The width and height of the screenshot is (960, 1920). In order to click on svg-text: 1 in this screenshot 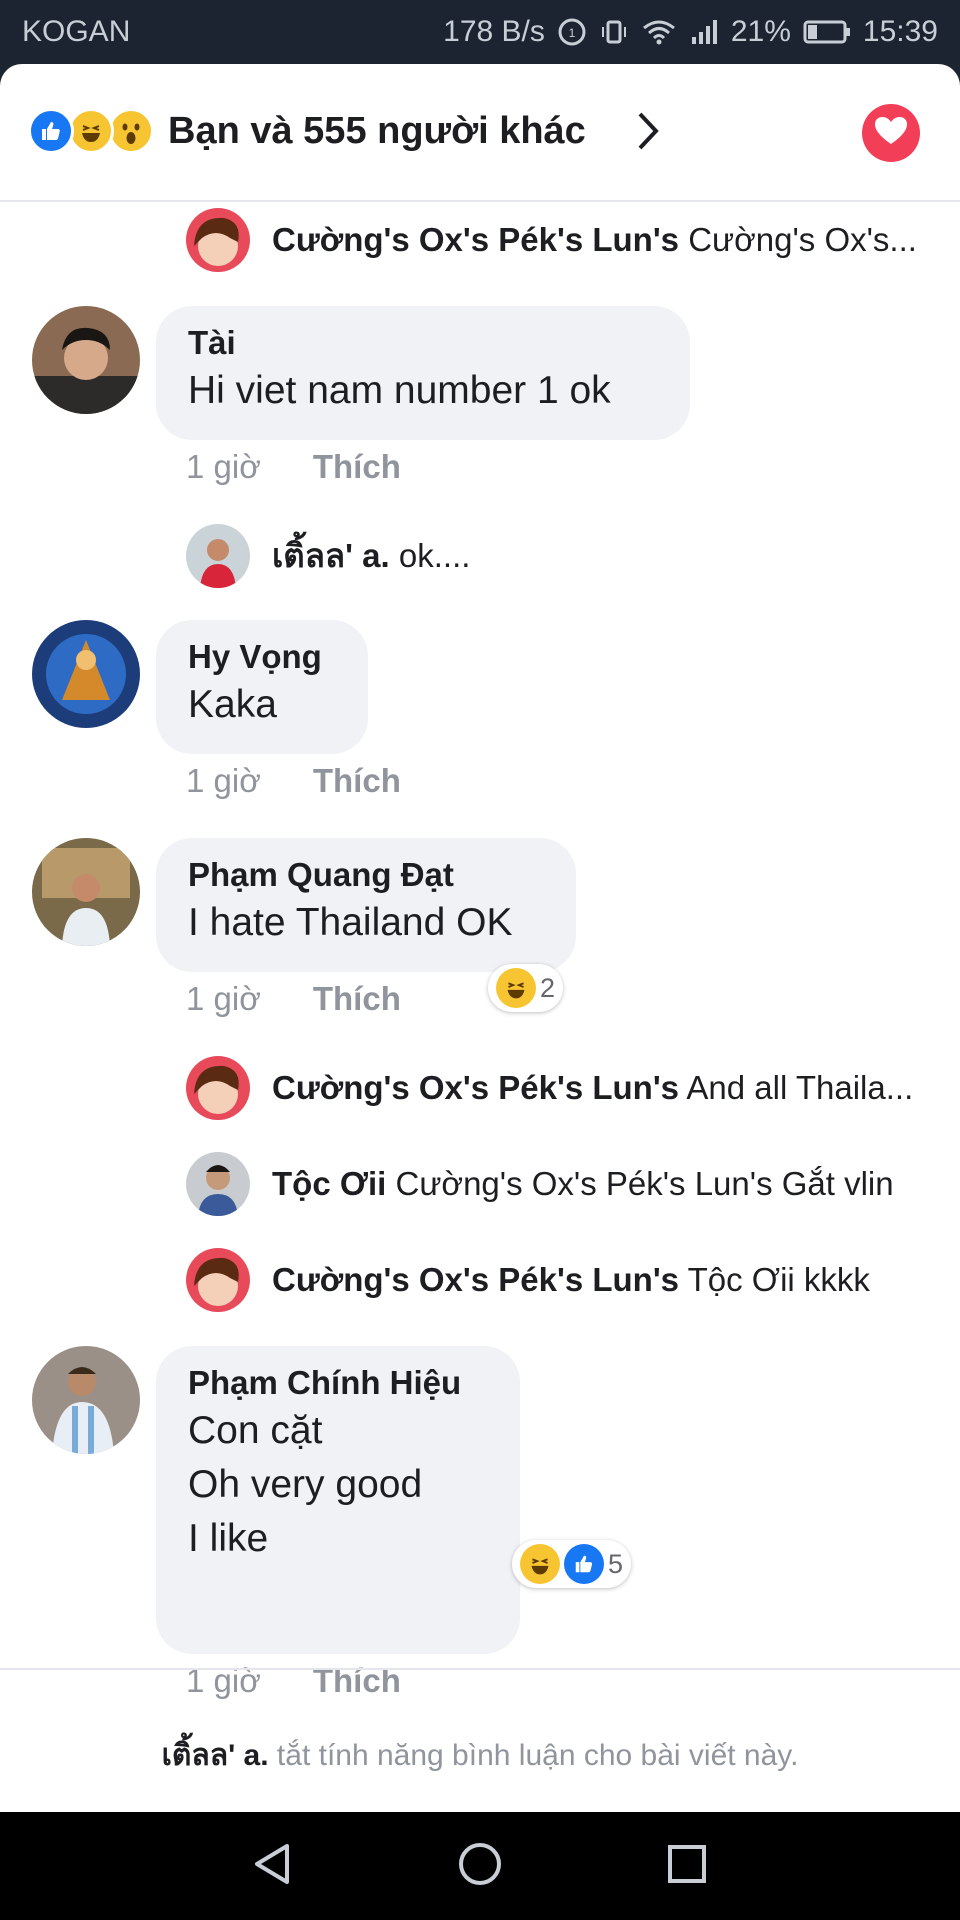, I will do `click(572, 33)`.